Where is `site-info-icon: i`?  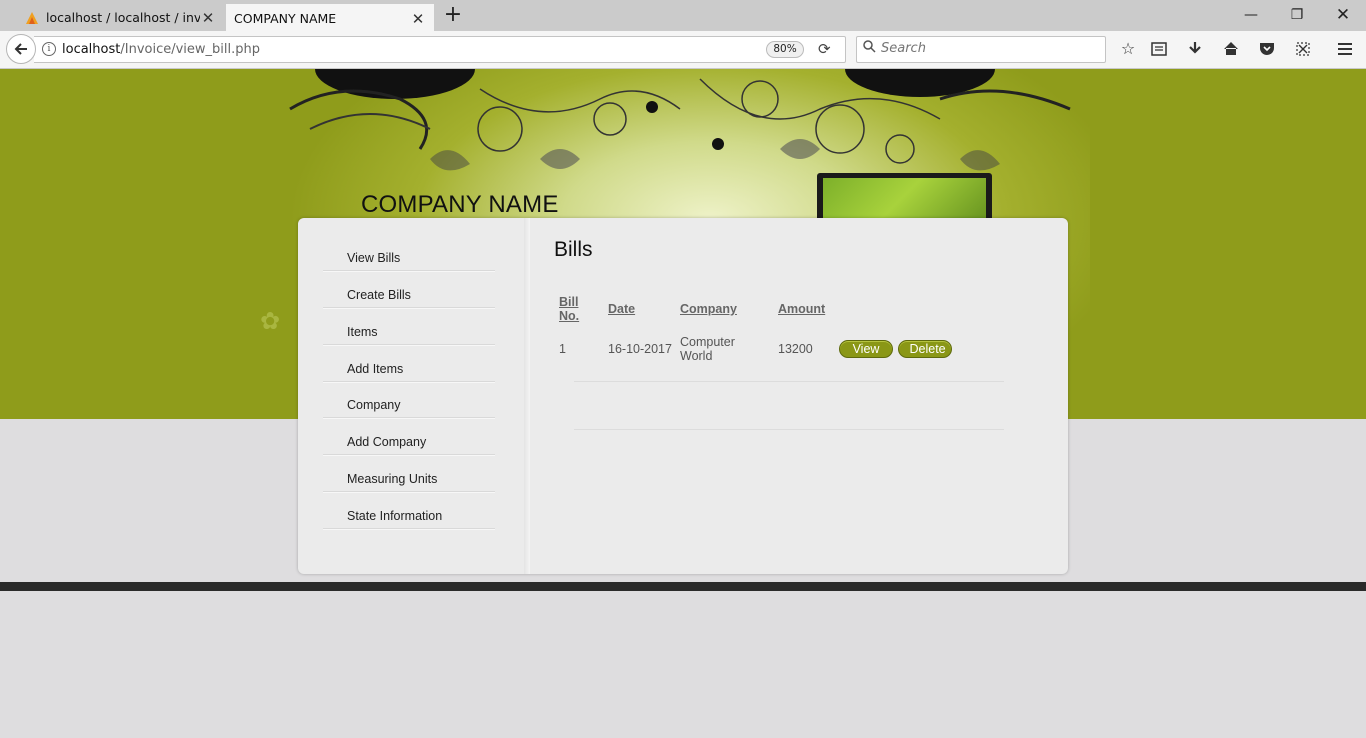
site-info-icon: i is located at coordinates (49, 49).